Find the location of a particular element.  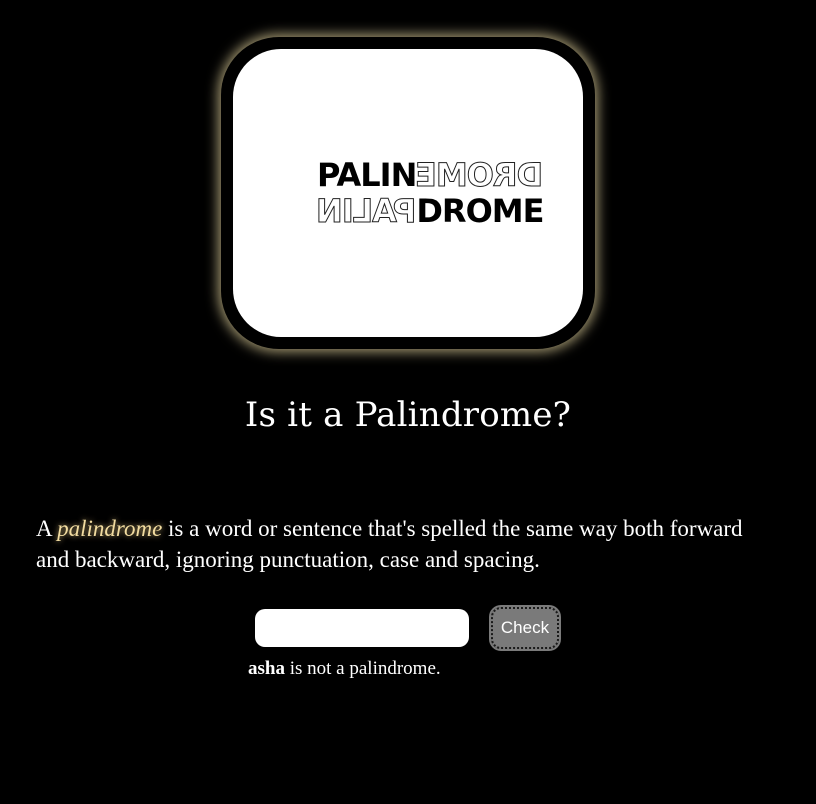

logo-bottom-row: PALINDROME is located at coordinates (431, 211).